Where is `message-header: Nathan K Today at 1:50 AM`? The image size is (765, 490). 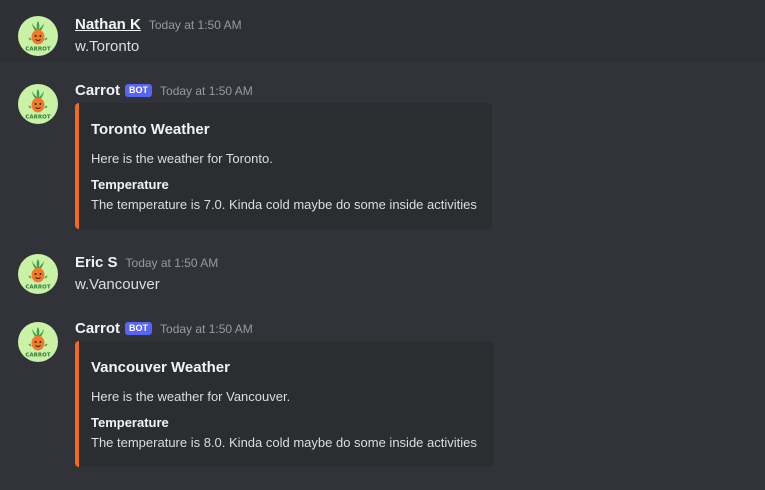 message-header: Nathan K Today at 1:50 AM is located at coordinates (158, 24).